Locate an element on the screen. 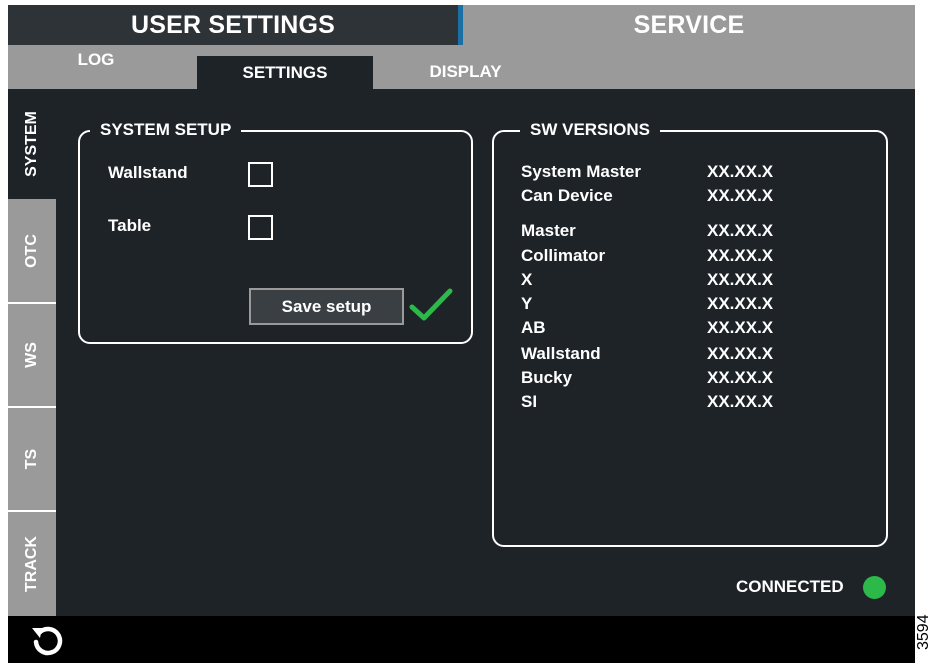 The width and height of the screenshot is (932, 663). subtab-log: LOG is located at coordinates (96, 67).